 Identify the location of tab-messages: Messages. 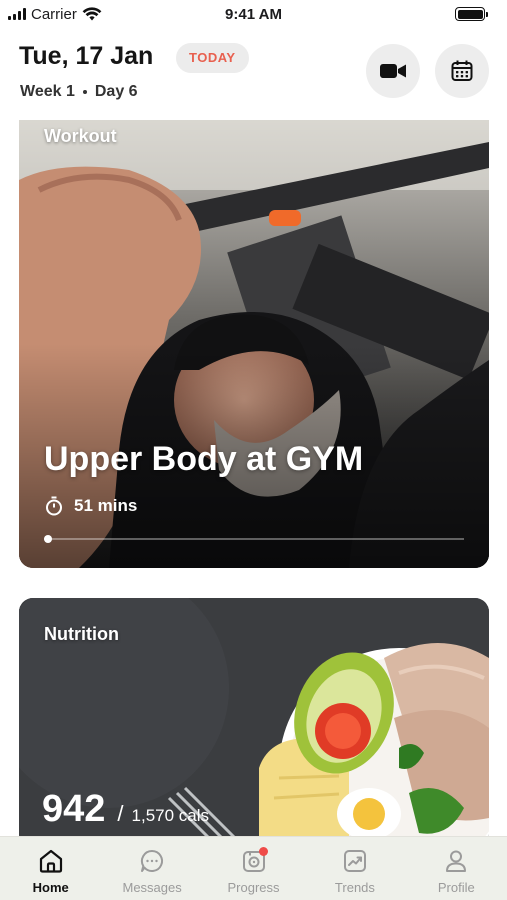
(151, 868).